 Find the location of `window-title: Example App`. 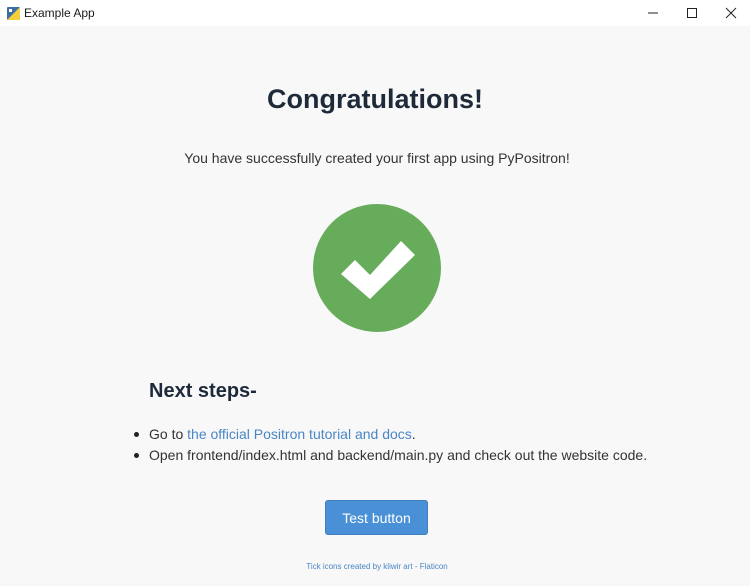

window-title: Example App is located at coordinates (59, 13).